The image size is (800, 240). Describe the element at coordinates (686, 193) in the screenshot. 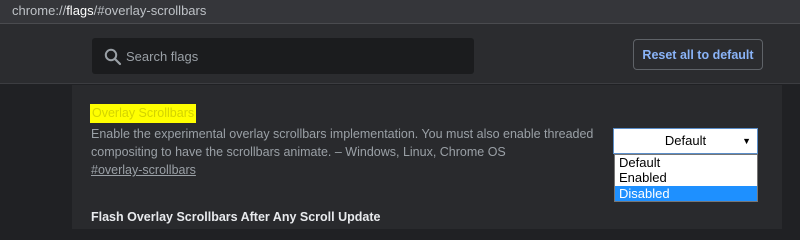

I see `option-disabled: Disabled` at that location.